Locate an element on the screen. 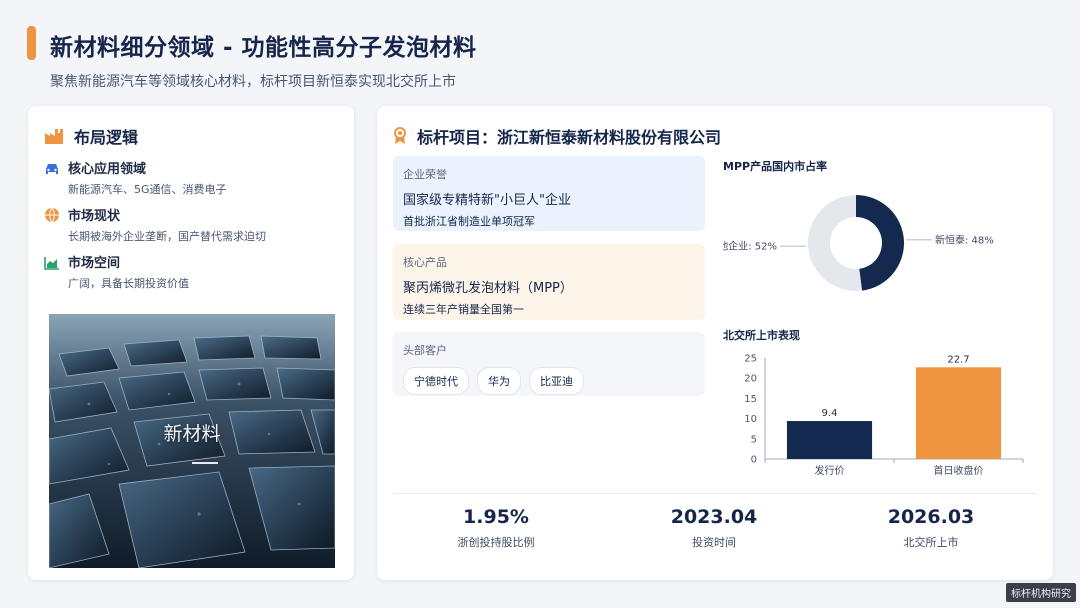 The height and width of the screenshot is (608, 1080). donut-slice-label: 新恒泰: 48% is located at coordinates (964, 239).